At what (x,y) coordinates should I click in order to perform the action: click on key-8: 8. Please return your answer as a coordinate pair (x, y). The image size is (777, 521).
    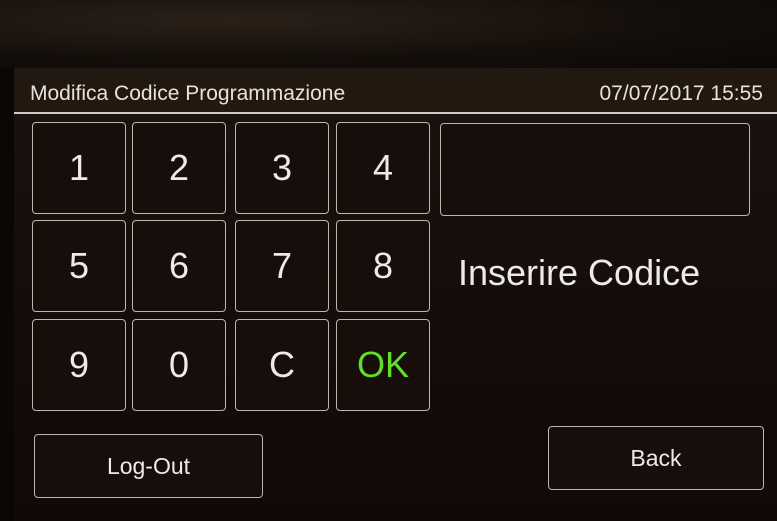
    Looking at the image, I should click on (383, 266).